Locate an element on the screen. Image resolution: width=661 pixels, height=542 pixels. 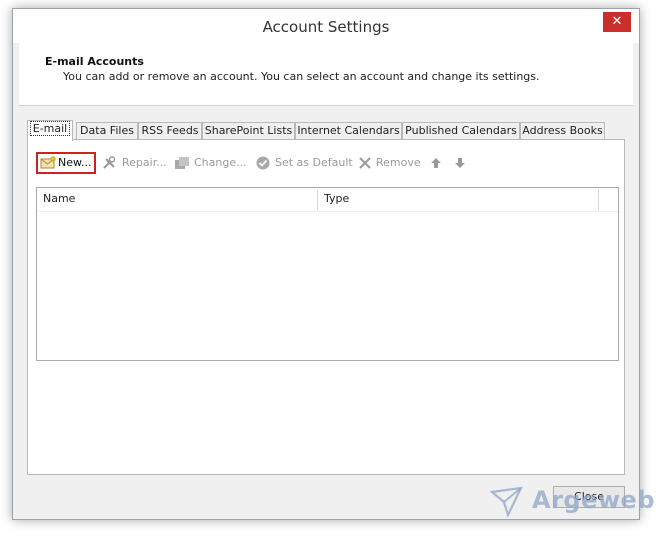
column-header-type: Type is located at coordinates (458, 199).